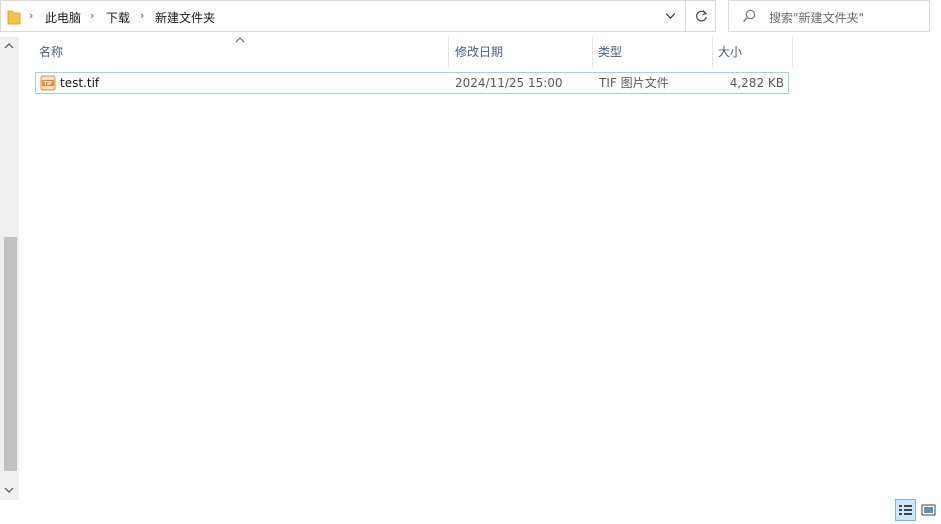 The image size is (941, 524). I want to click on column-header-date: 修改日期, so click(521, 52).